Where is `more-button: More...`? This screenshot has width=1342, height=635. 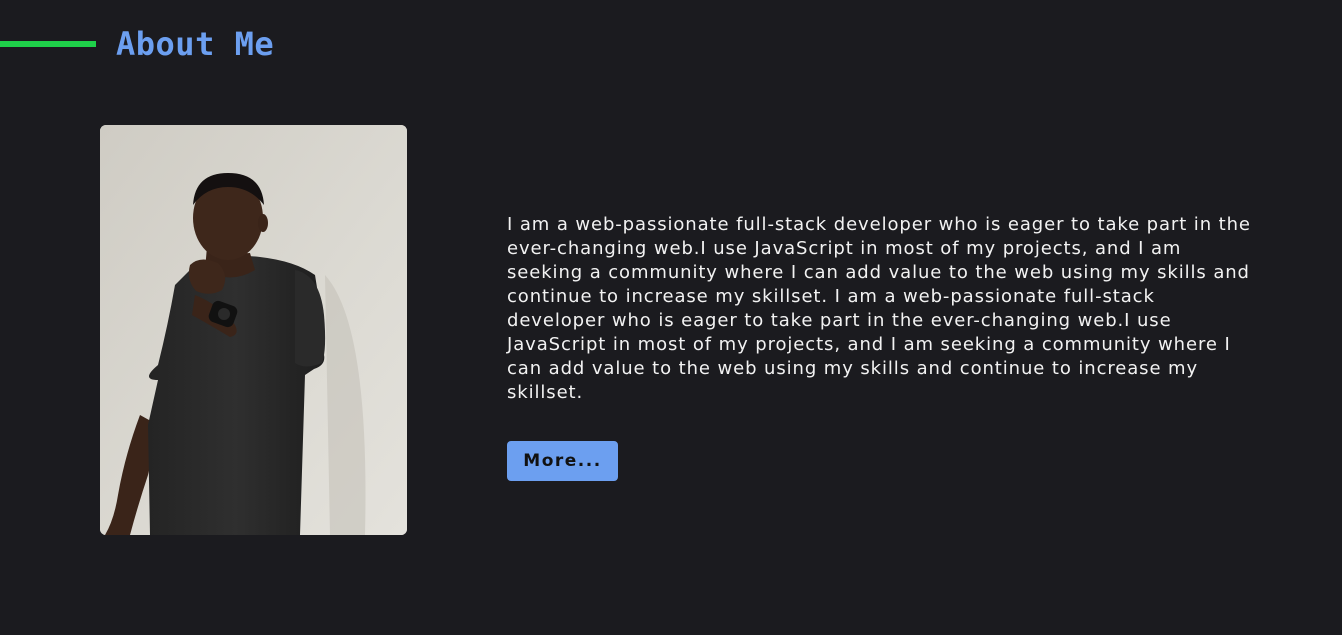 more-button: More... is located at coordinates (562, 461).